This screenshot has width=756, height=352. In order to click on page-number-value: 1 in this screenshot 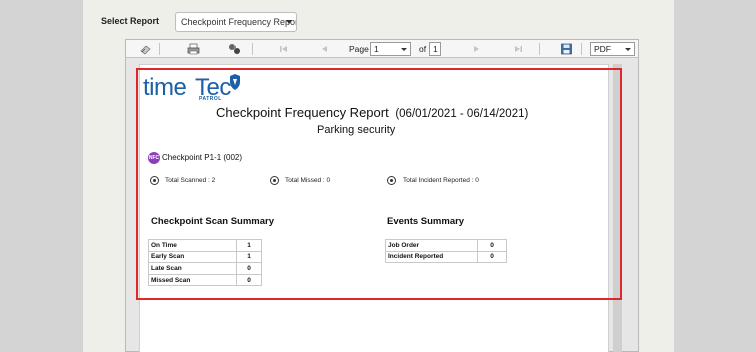, I will do `click(376, 49)`.